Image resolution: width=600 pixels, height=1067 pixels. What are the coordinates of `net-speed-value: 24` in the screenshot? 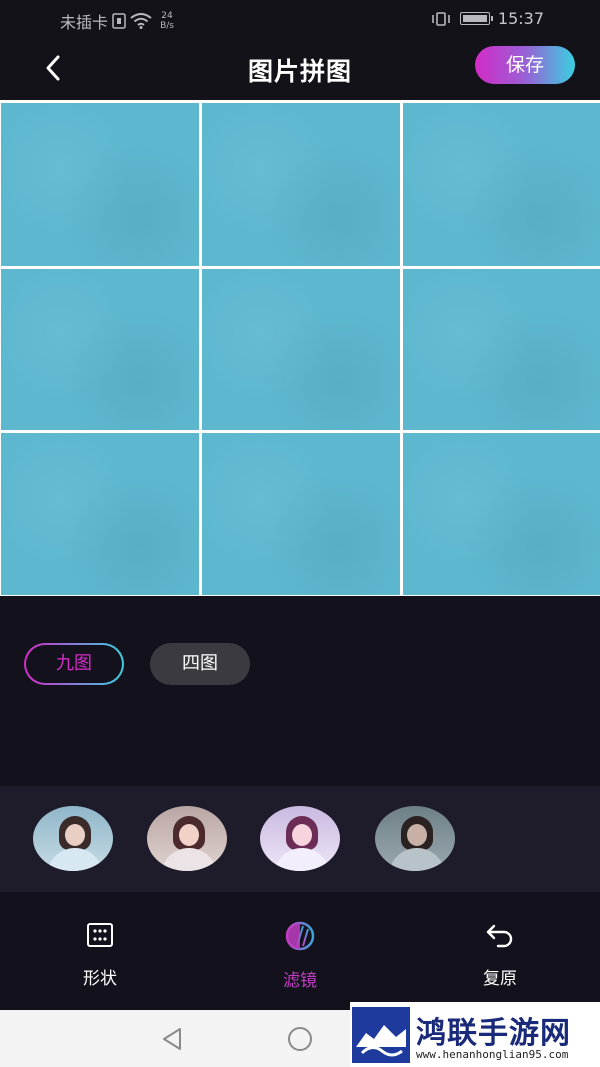 It's located at (167, 16).